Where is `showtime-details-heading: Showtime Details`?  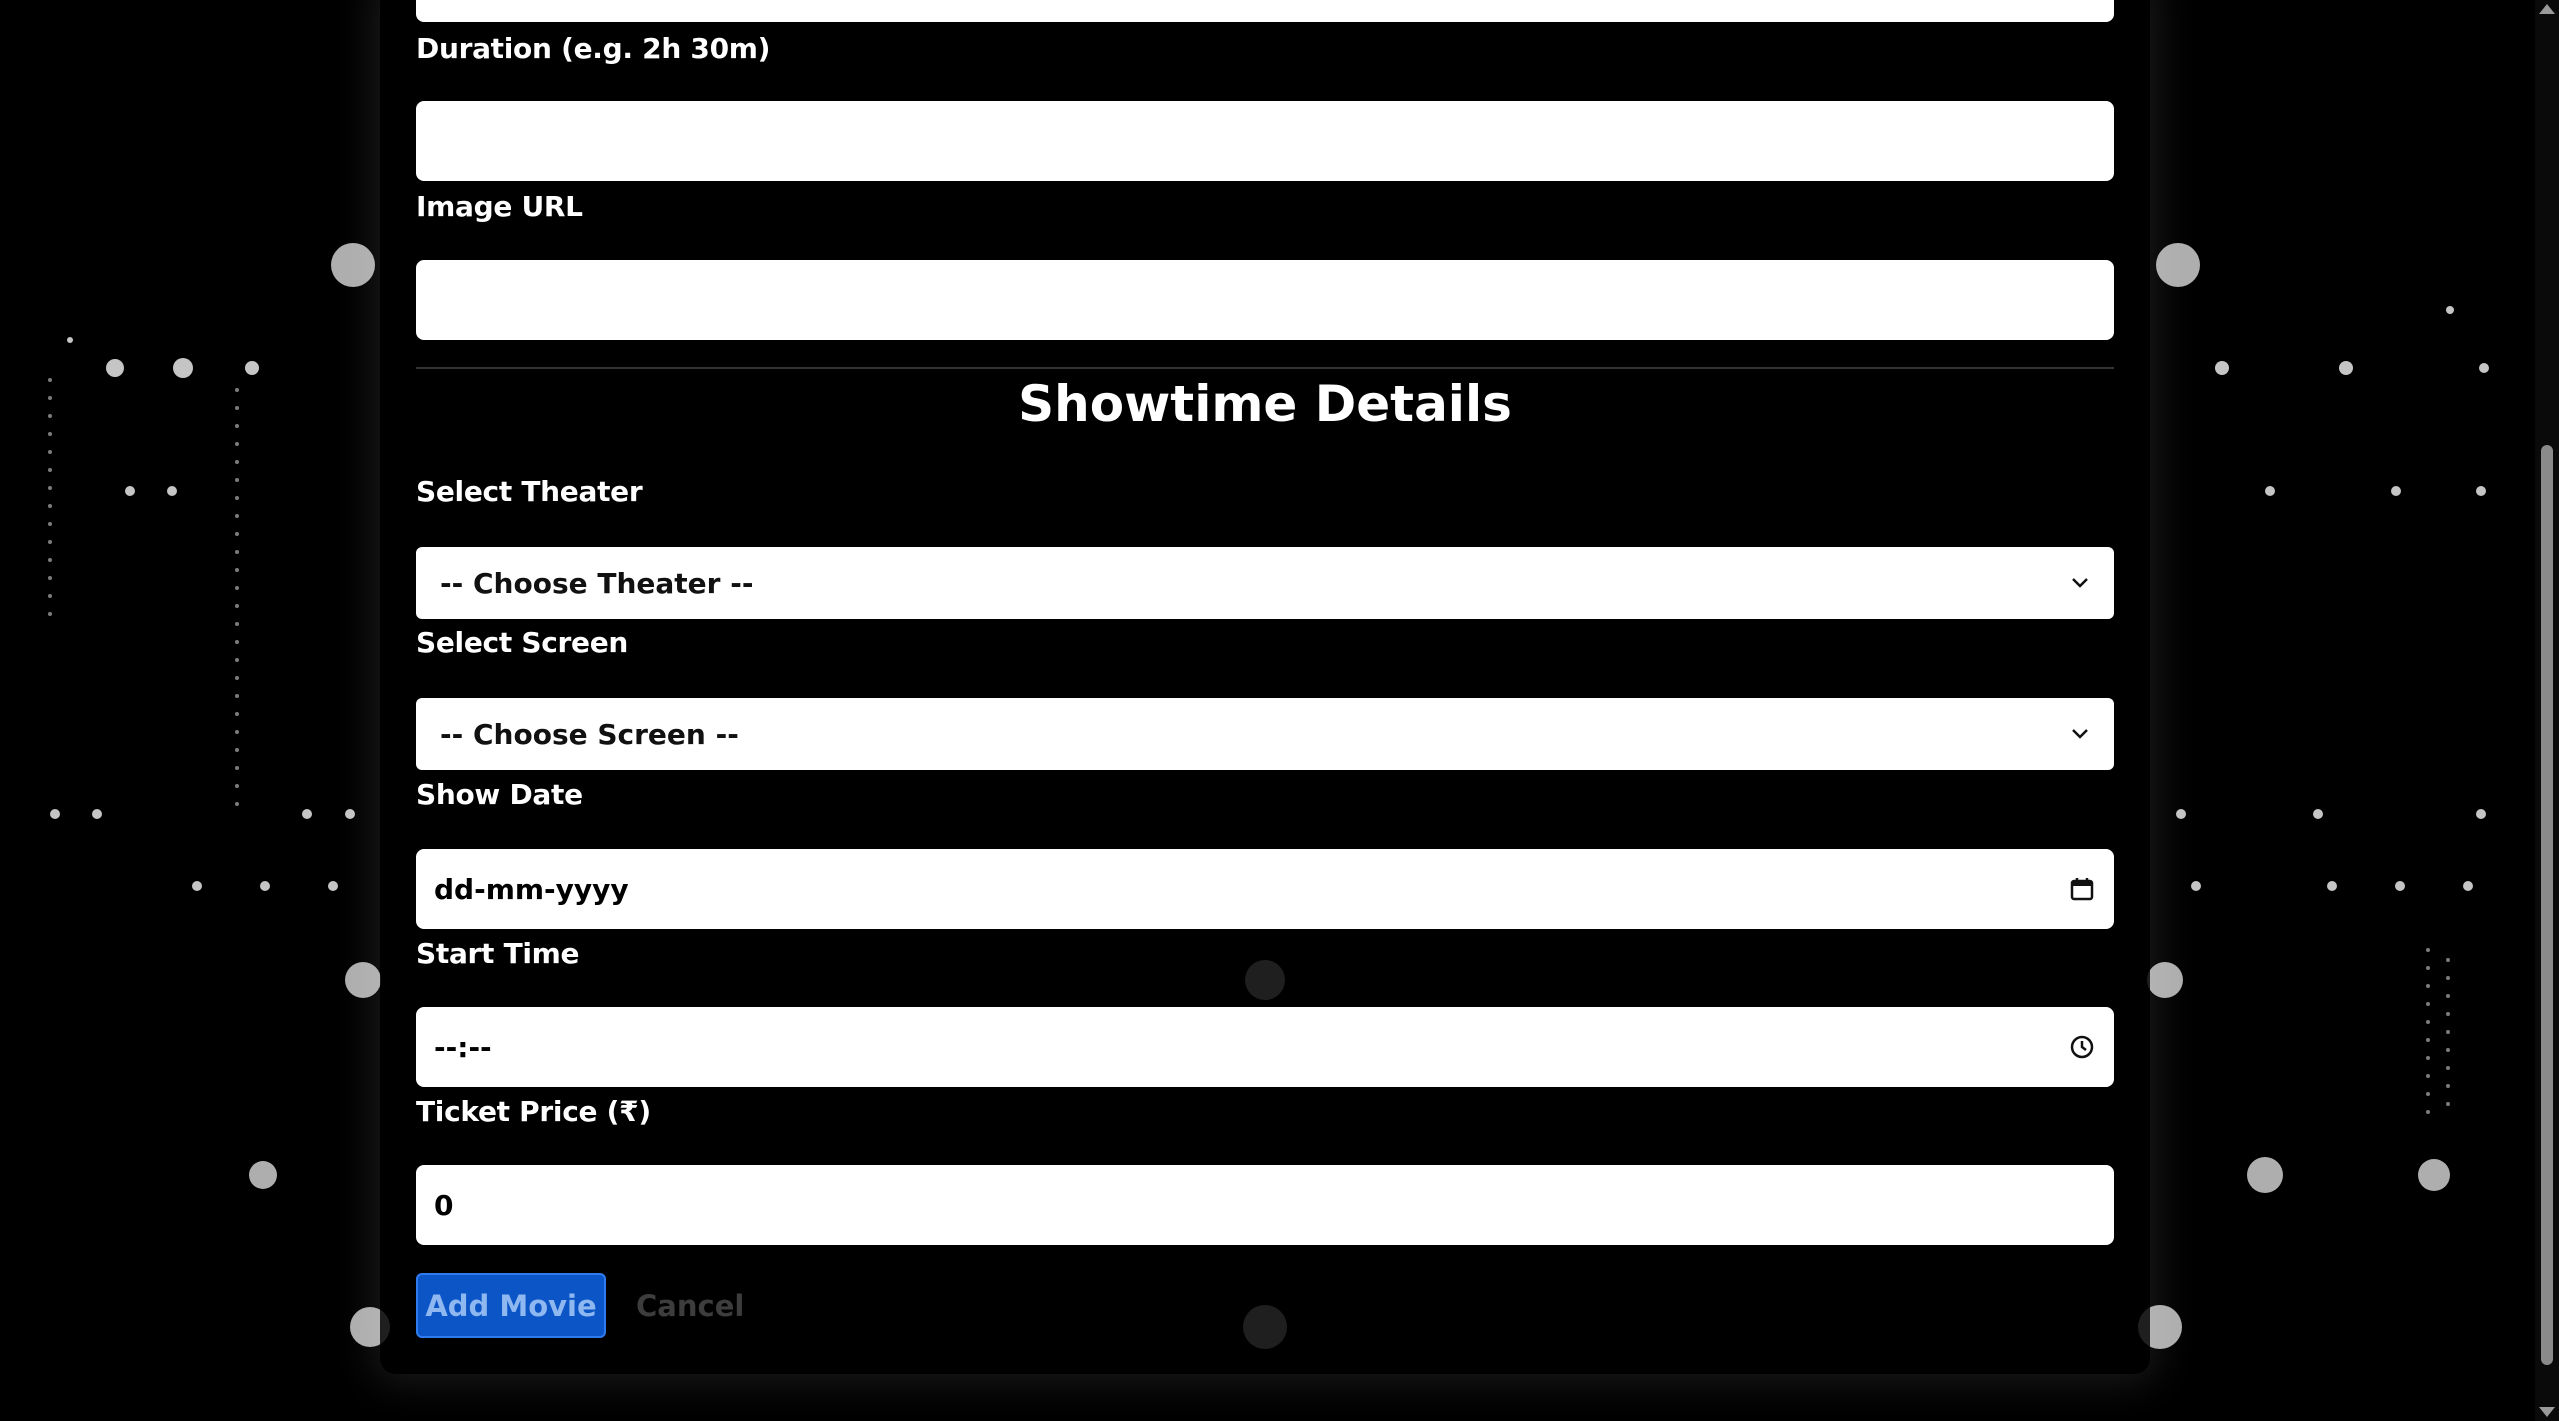
showtime-details-heading: Showtime Details is located at coordinates (1265, 404).